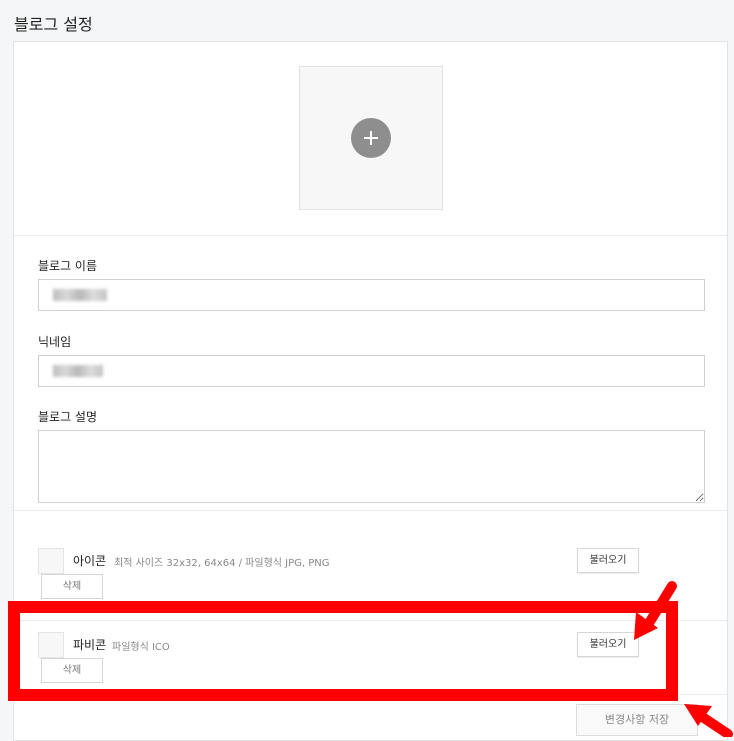 This screenshot has height=741, width=734. Describe the element at coordinates (637, 720) in the screenshot. I see `save-changes-button: 변경사항 저장` at that location.